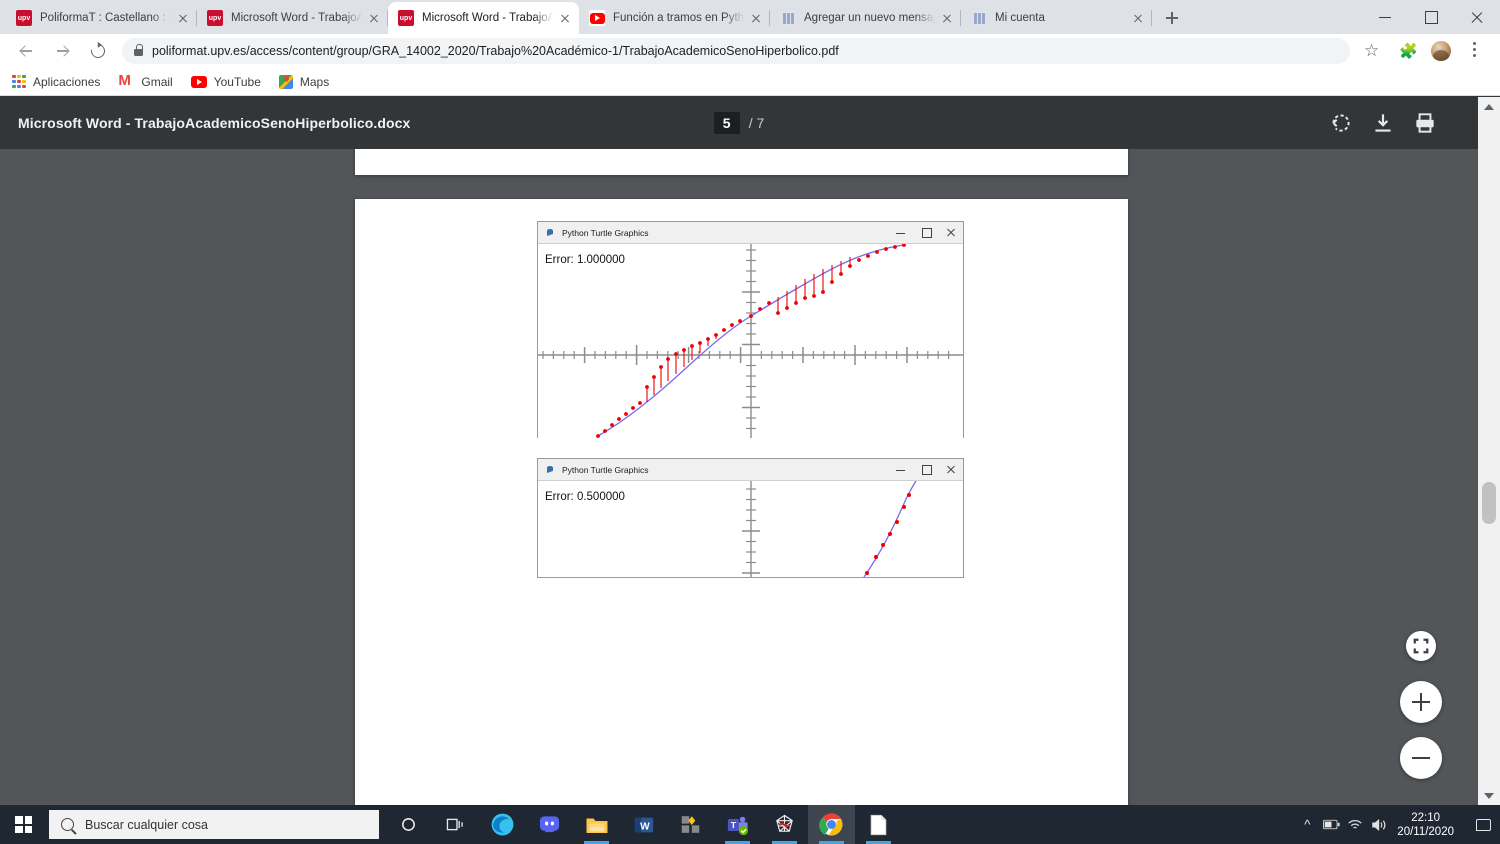  I want to click on python-turtle-window-2: Python Turtle Graphics Error: 0.500000, so click(750, 518).